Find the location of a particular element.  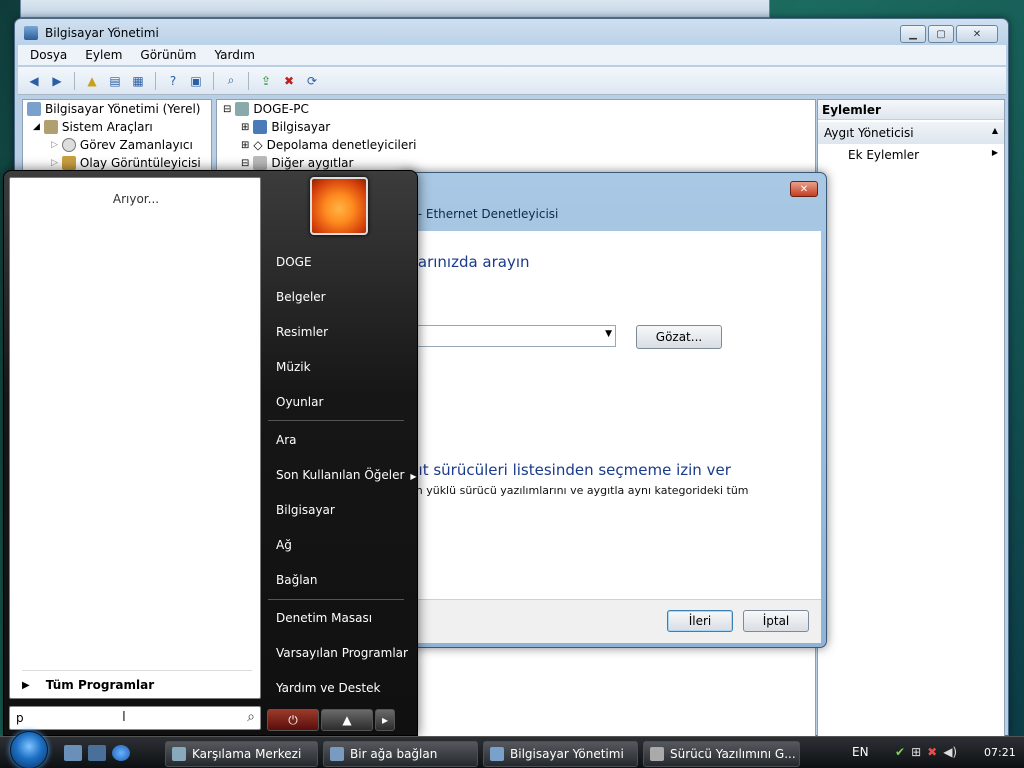

help-icon: ? is located at coordinates (173, 81).